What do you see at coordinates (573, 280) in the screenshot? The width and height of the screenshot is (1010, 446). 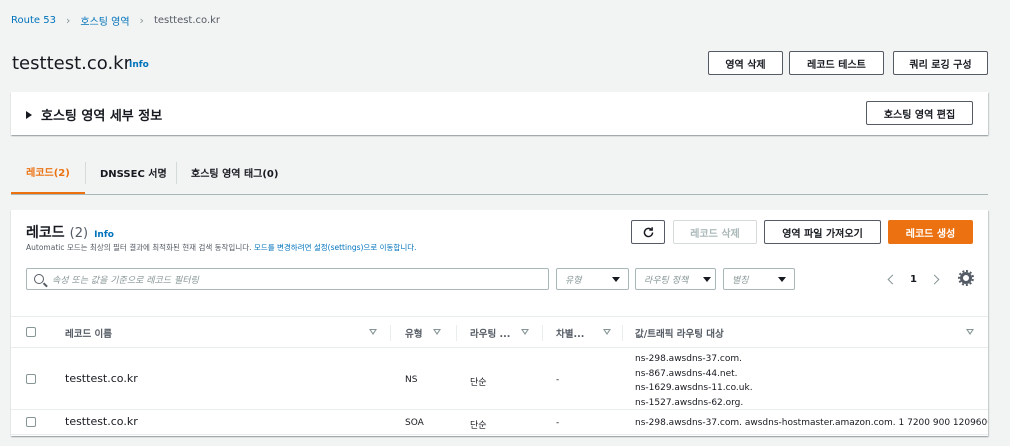 I see `type-filter-placeholder: 유형` at bounding box center [573, 280].